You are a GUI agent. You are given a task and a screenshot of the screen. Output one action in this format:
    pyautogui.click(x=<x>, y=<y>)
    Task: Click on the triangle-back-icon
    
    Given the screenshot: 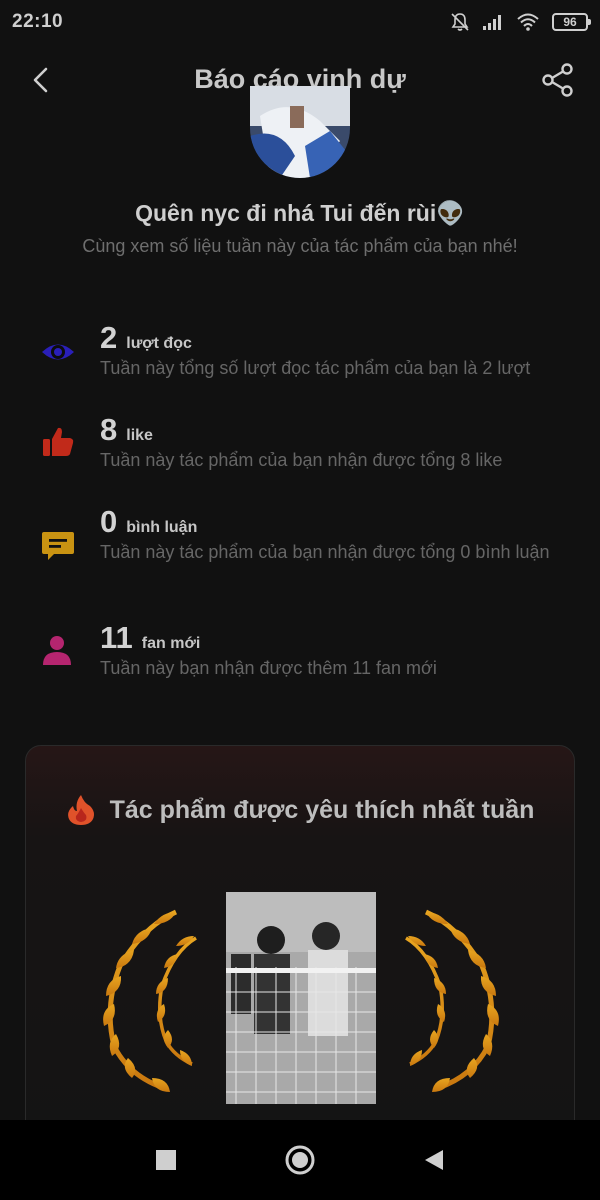 What is the action you would take?
    pyautogui.click(x=434, y=1160)
    